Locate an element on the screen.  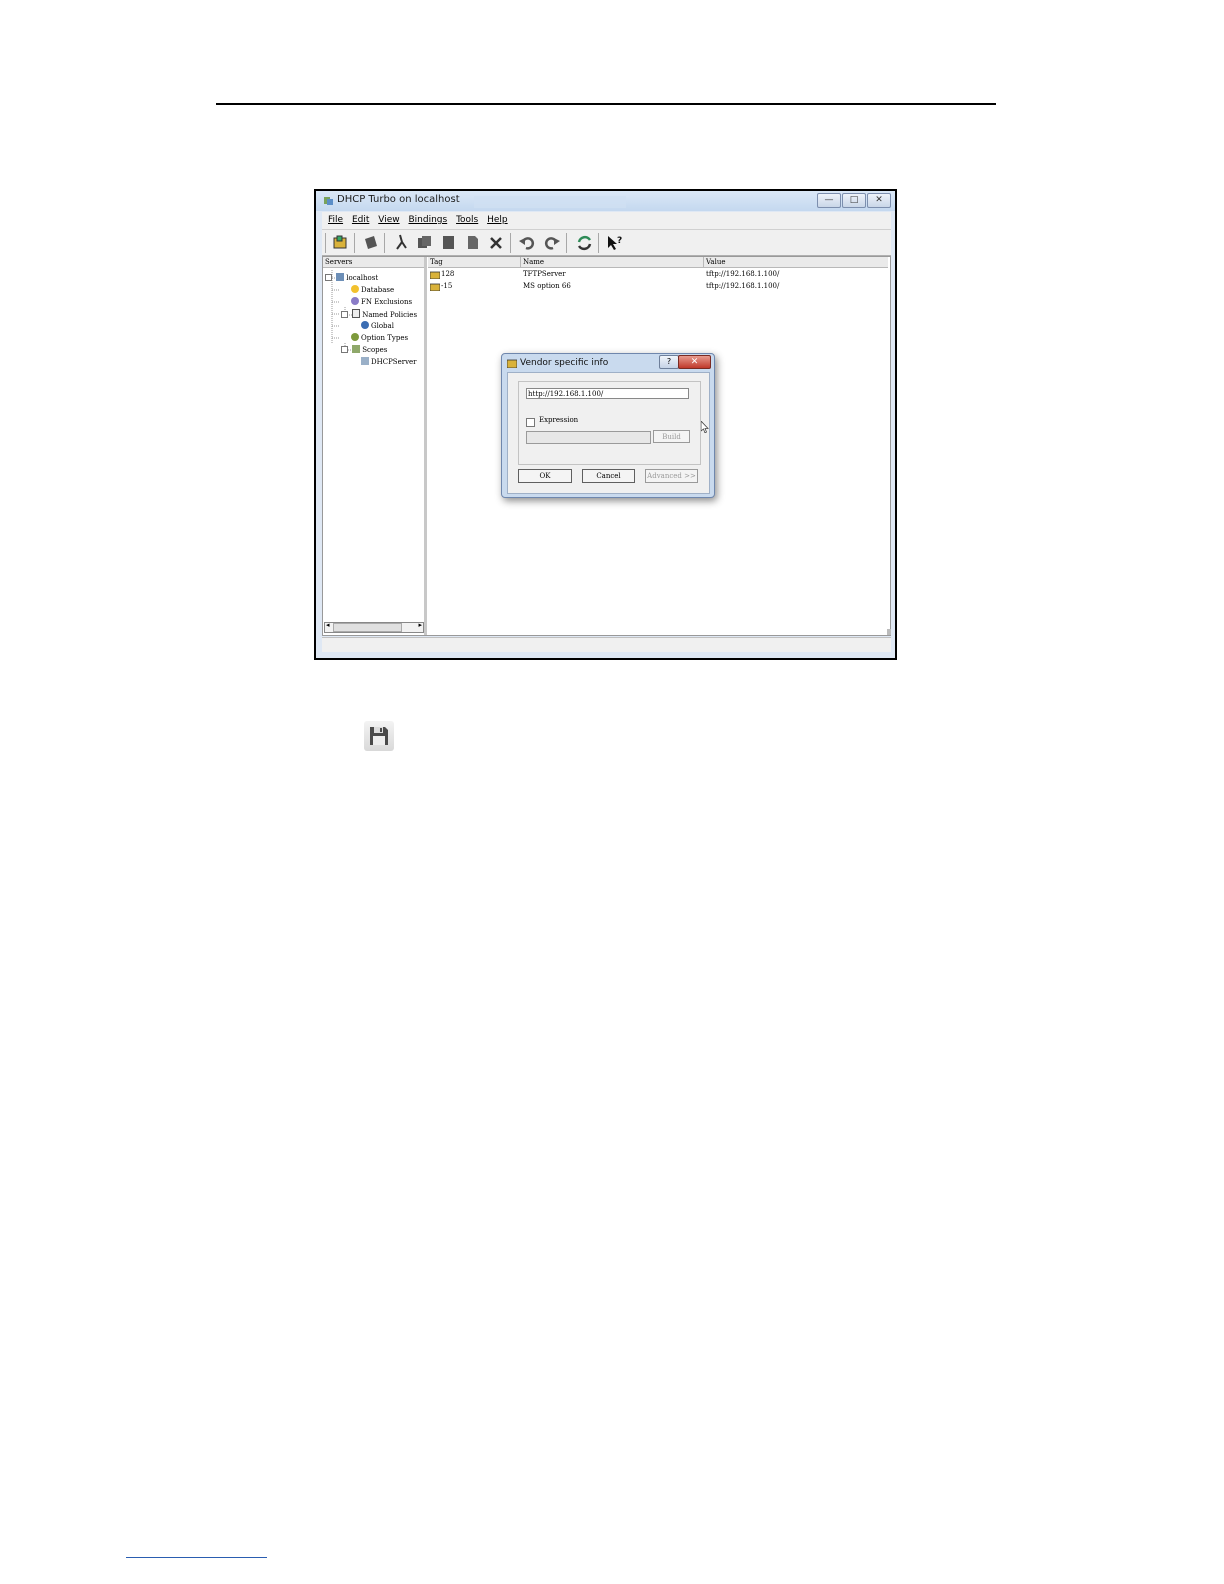
window-titlebar: DHCP Turbo on localhost — □ ✕ is located at coordinates (605, 201).